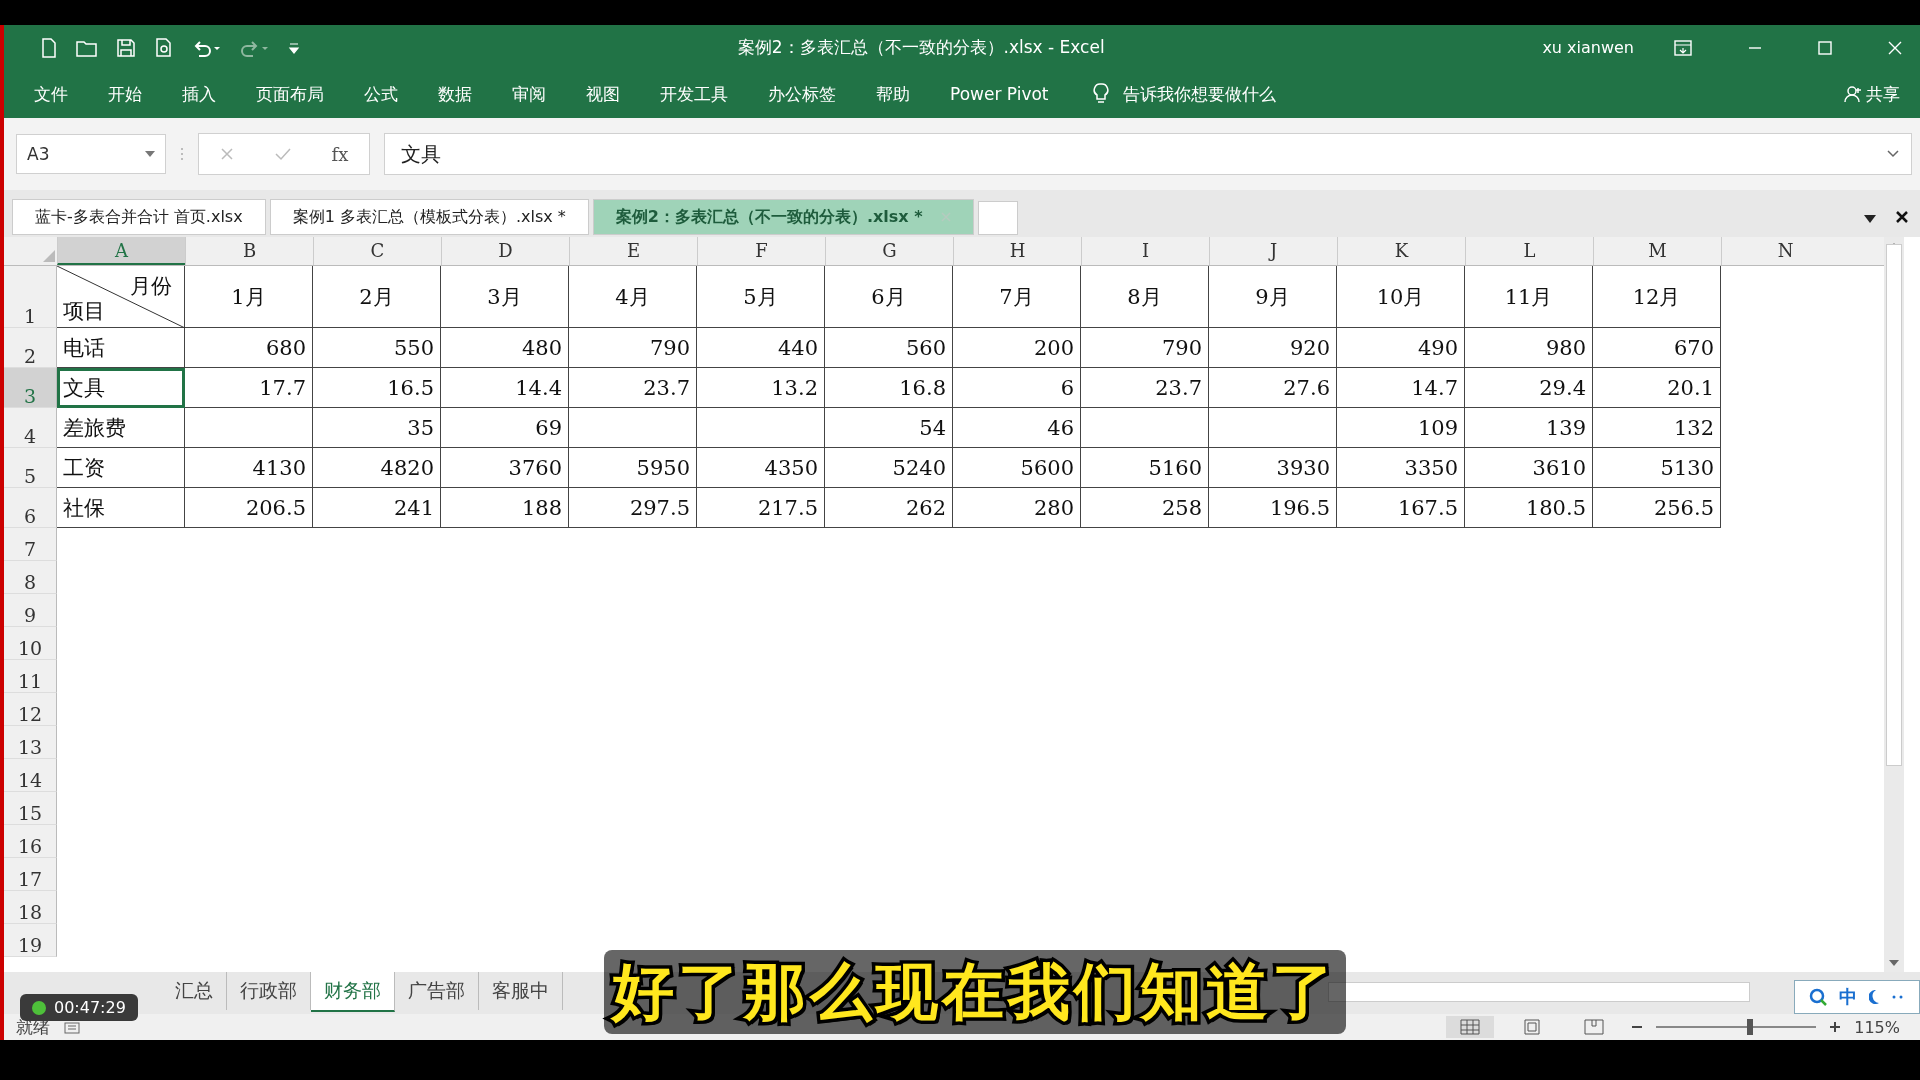 The height and width of the screenshot is (1080, 1920). I want to click on table-cell: 6月, so click(889, 297).